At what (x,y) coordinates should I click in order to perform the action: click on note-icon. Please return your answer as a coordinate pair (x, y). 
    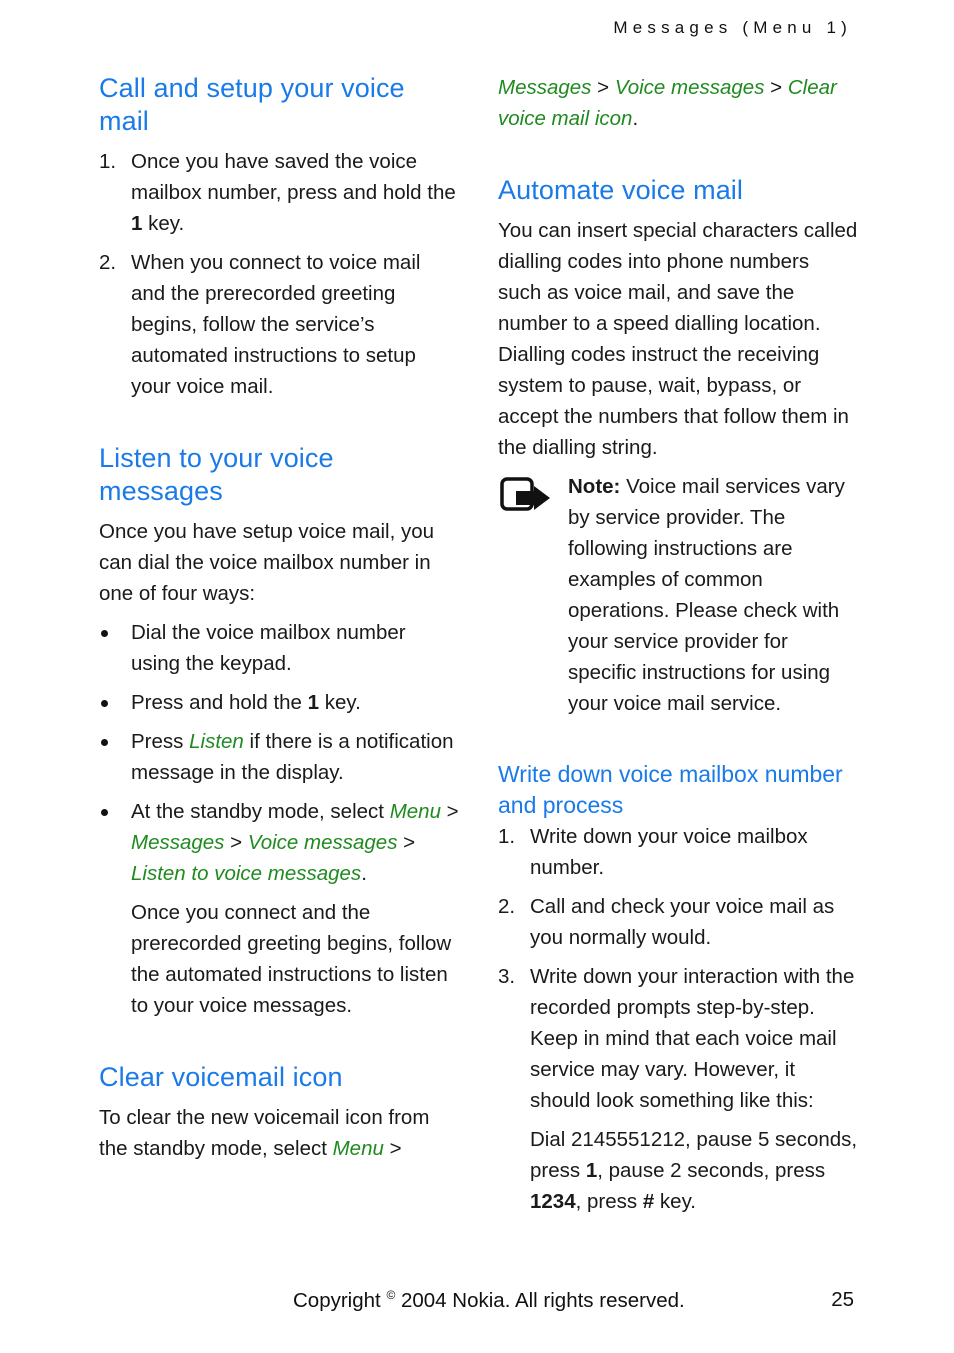
    Looking at the image, I should click on (525, 494).